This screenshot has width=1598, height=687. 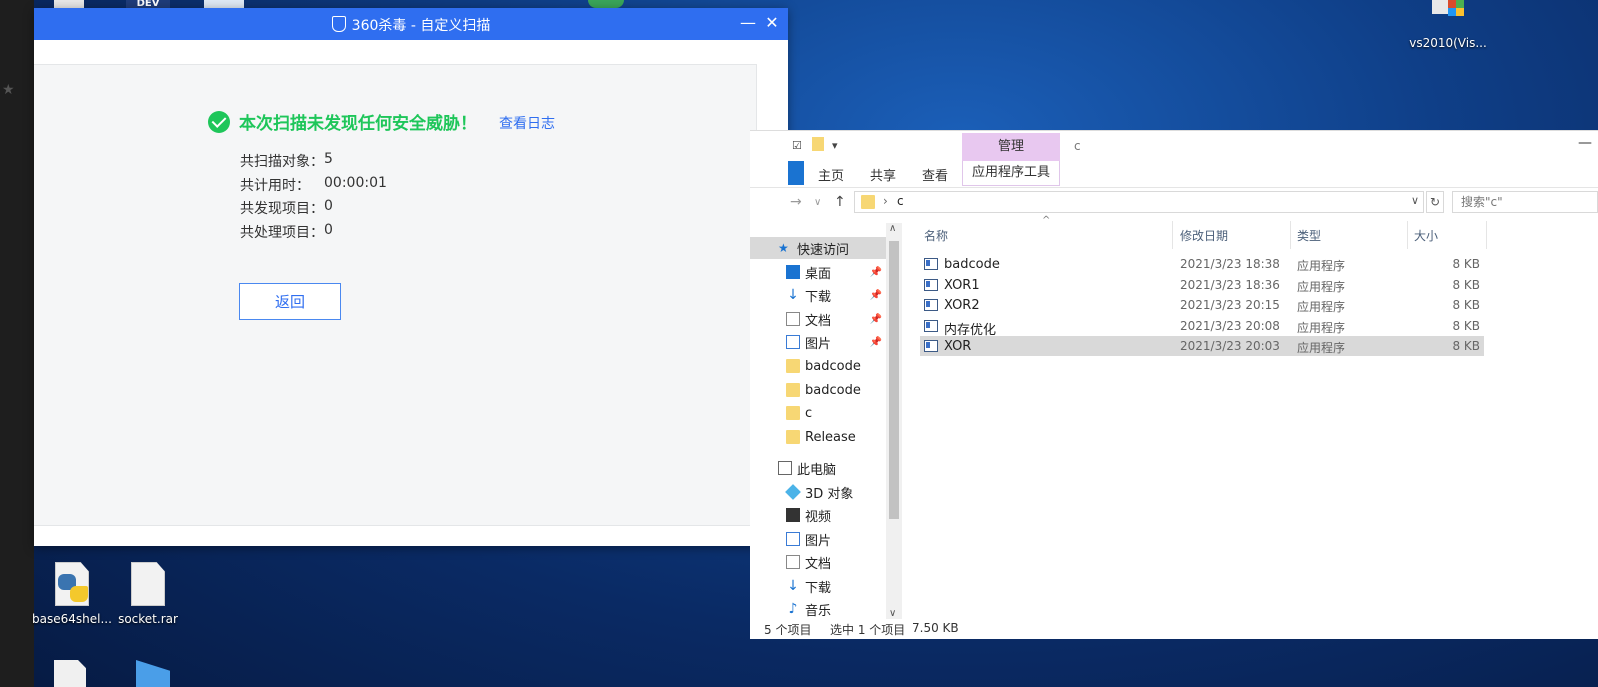 What do you see at coordinates (1202, 285) in the screenshot?
I see `file-row: XOR1 2021/3/23 18:36 应用程序 8 KB` at bounding box center [1202, 285].